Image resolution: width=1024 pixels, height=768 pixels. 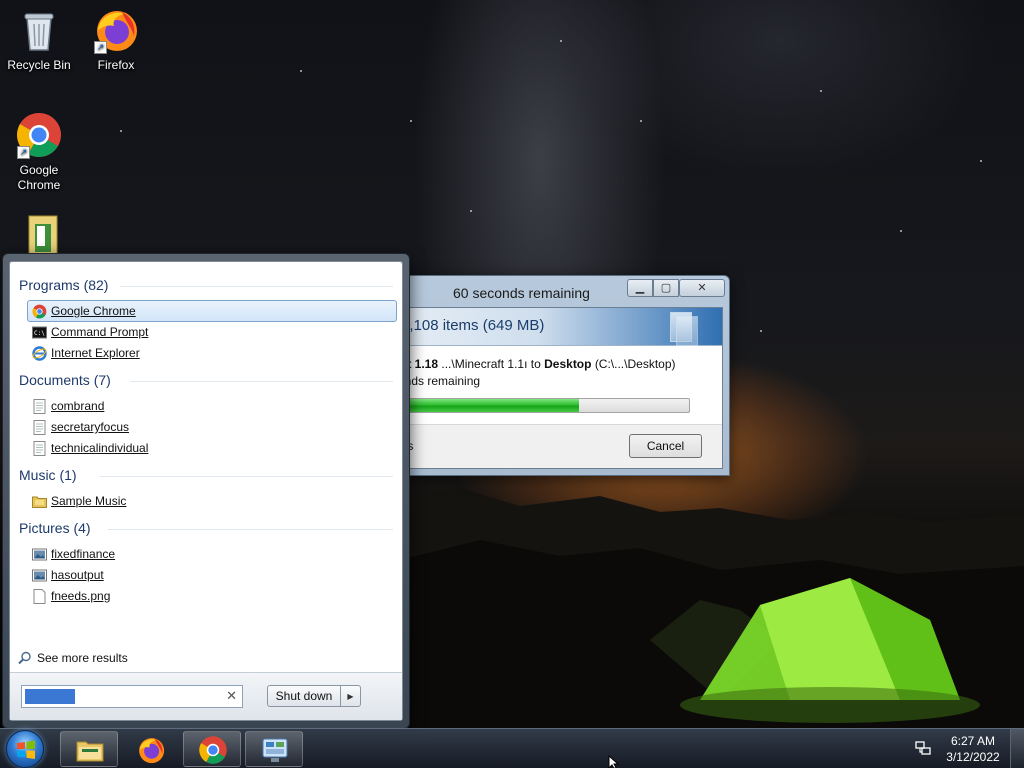 What do you see at coordinates (90, 751) in the screenshot?
I see `file-explorer-icon` at bounding box center [90, 751].